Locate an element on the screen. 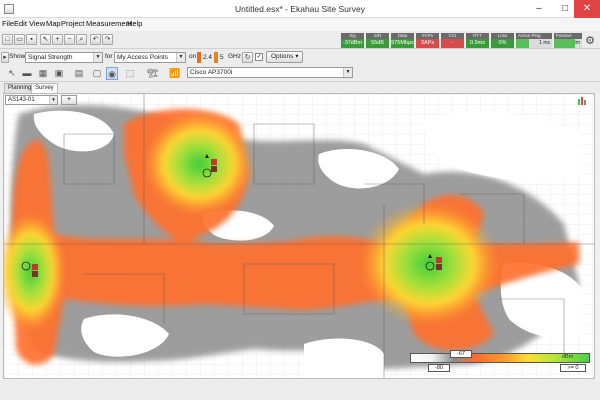 The height and width of the screenshot is (400, 600). floor-select: AS143-01 ▼ is located at coordinates (31, 100).